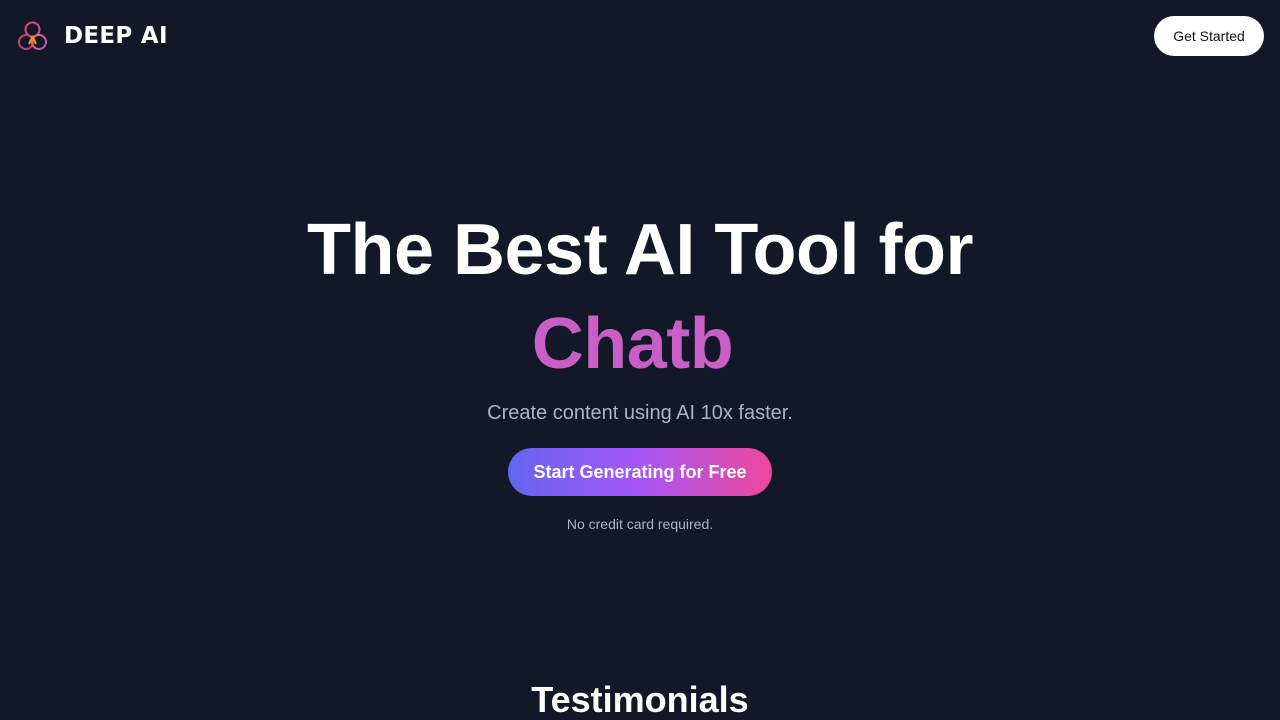 Image resolution: width=1280 pixels, height=720 pixels. I want to click on testimonials-heading: Testimonials, so click(640, 699).